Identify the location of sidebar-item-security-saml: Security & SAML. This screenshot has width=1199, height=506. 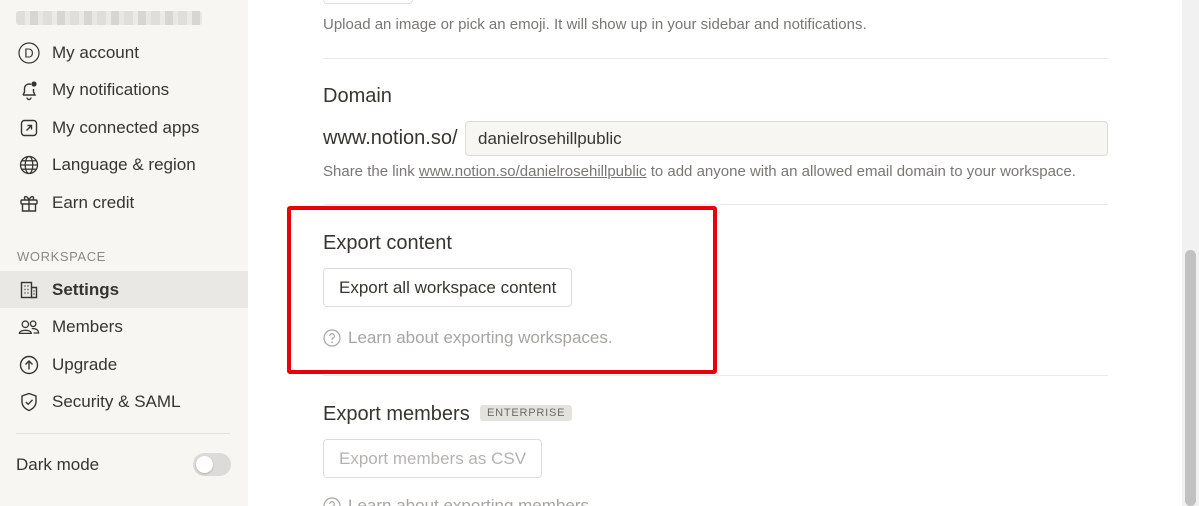
(124, 401).